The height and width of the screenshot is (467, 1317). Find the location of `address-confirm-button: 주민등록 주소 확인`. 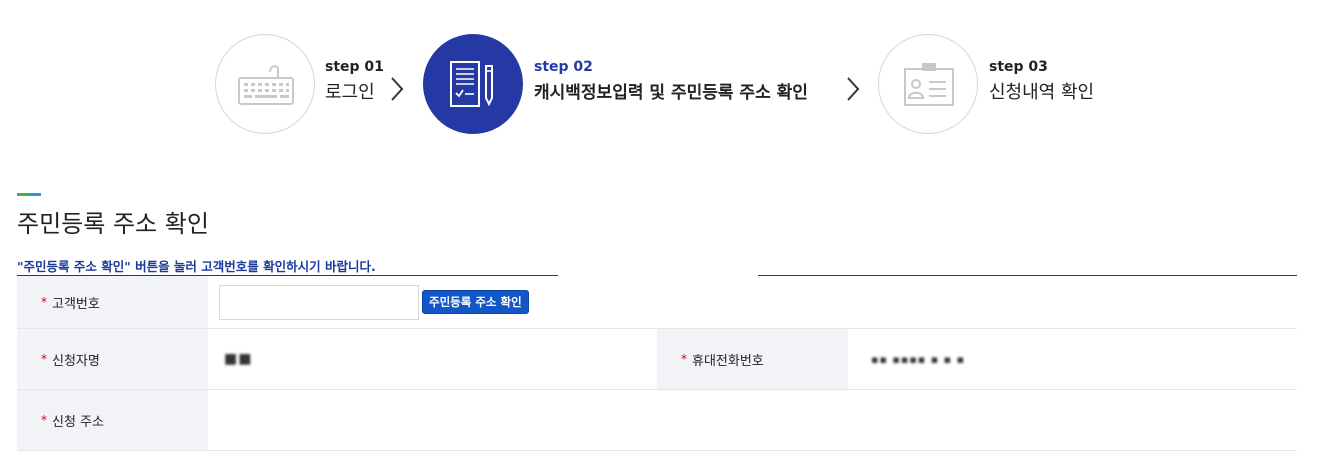

address-confirm-button: 주민등록 주소 확인 is located at coordinates (475, 302).